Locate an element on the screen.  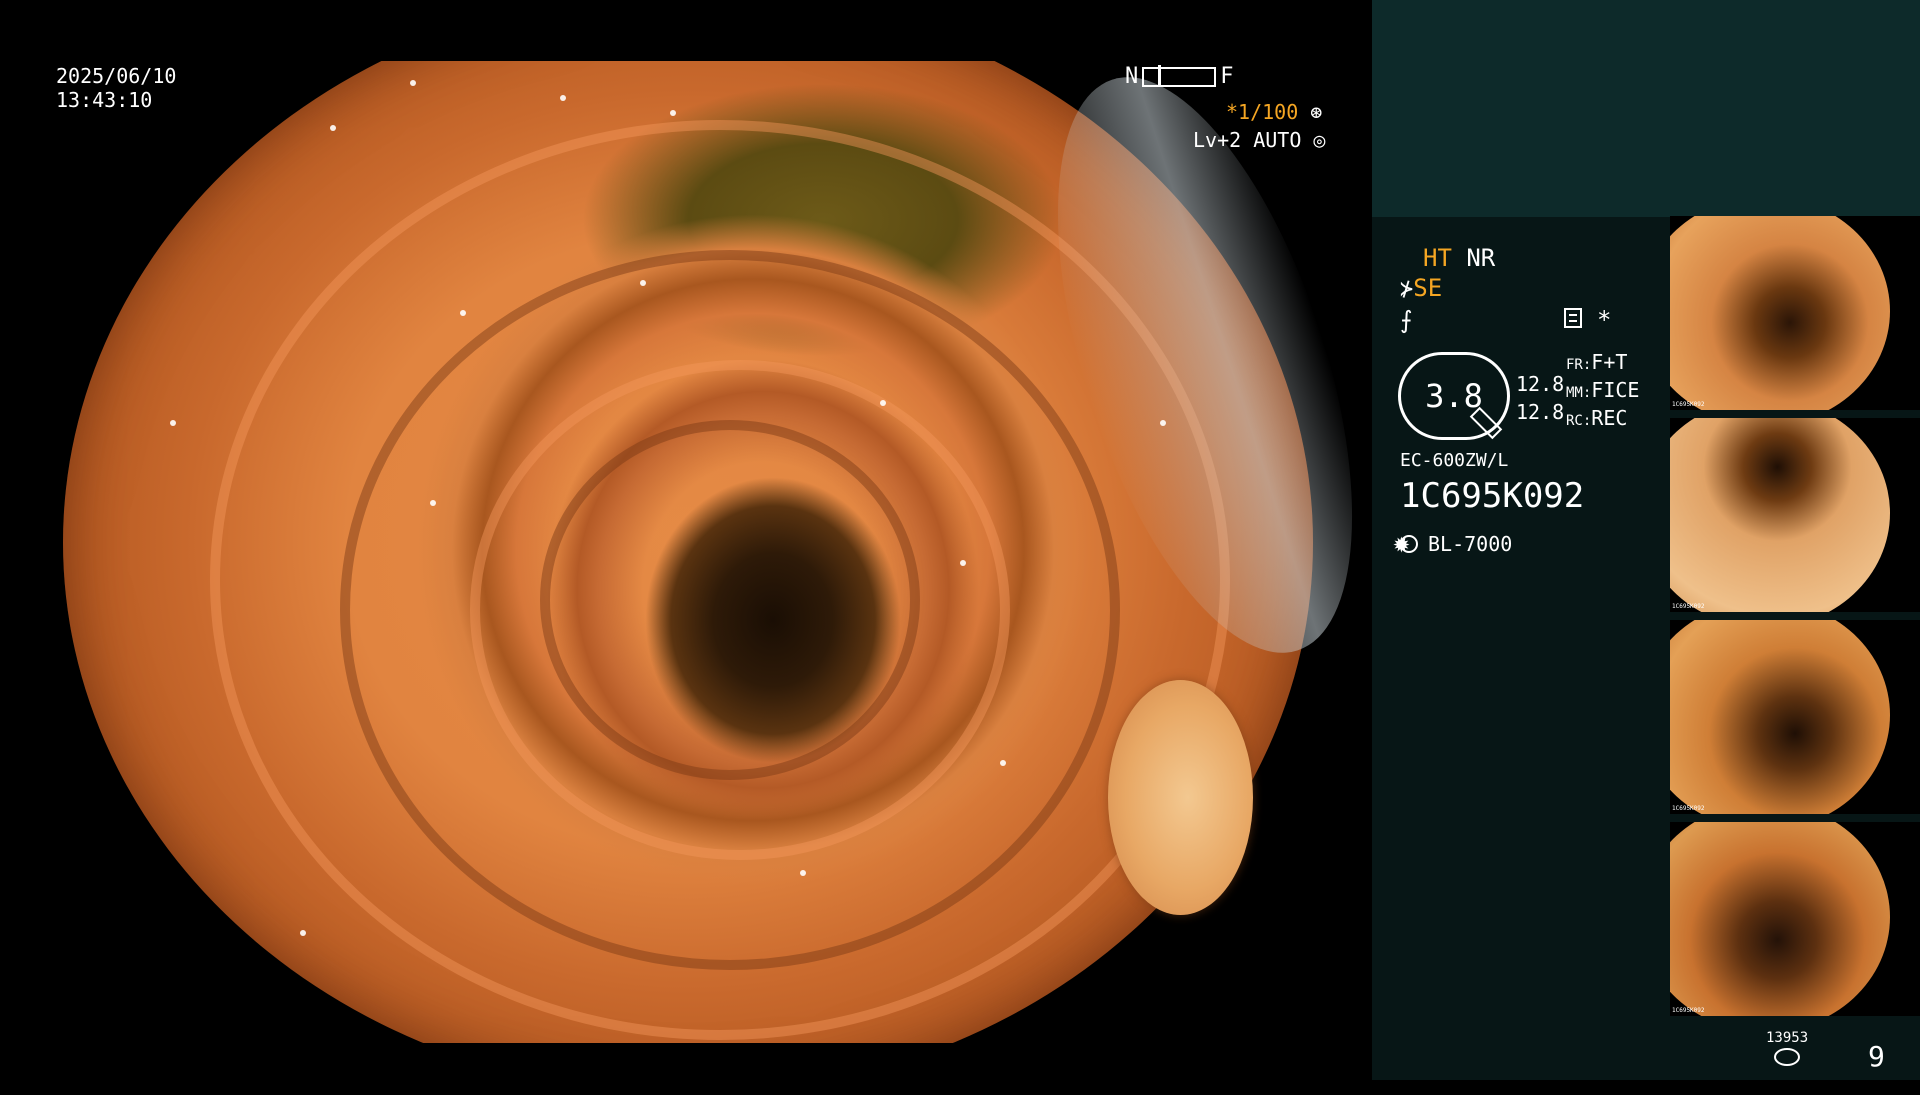
shutter-text: *1/100 is located at coordinates (1262, 112).